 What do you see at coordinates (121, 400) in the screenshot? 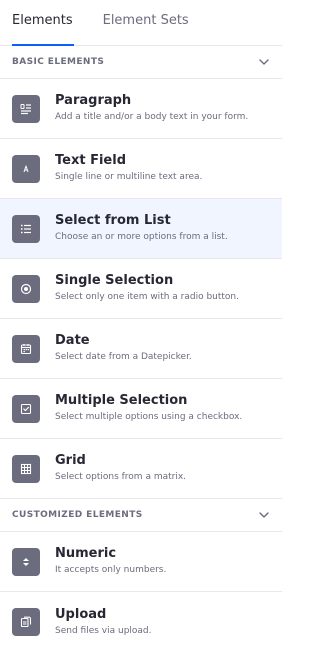
I see `item-title: Multiple Selection` at bounding box center [121, 400].